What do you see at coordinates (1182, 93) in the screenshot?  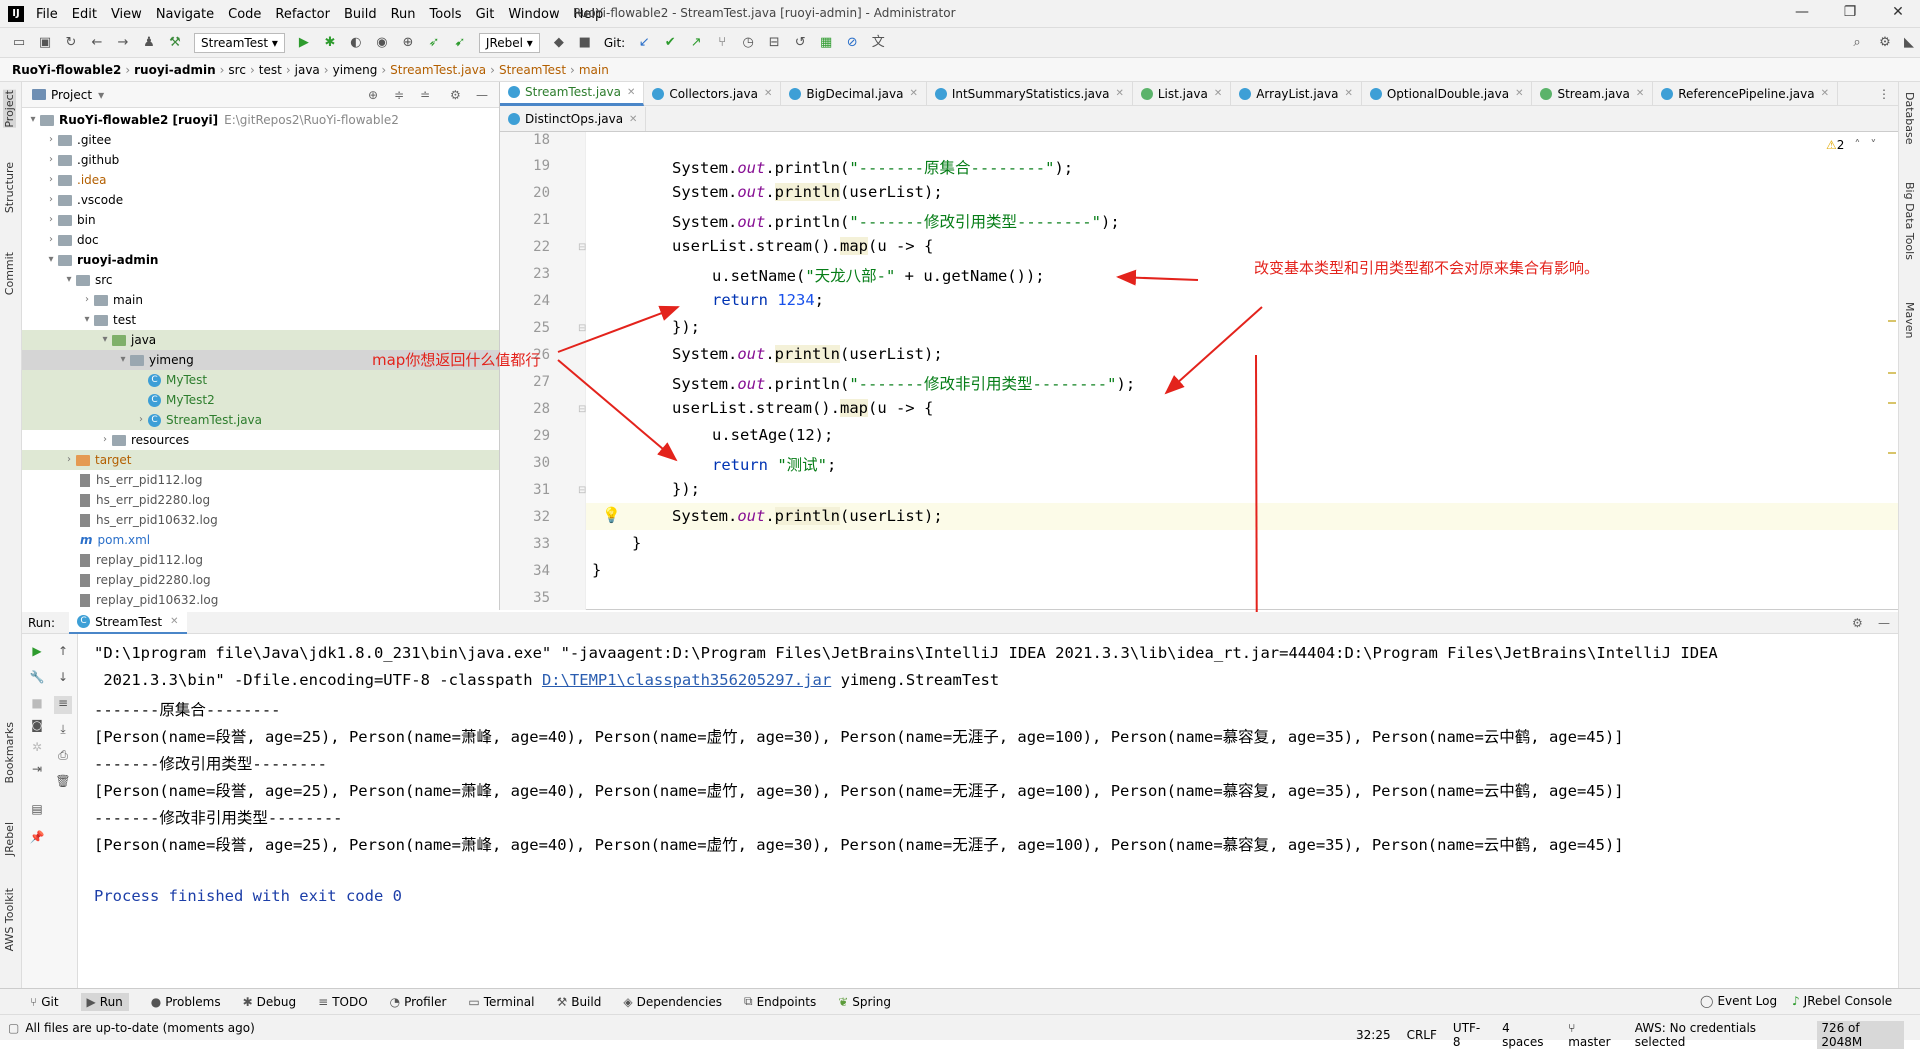 I see `tab-list: List.java ✕` at bounding box center [1182, 93].